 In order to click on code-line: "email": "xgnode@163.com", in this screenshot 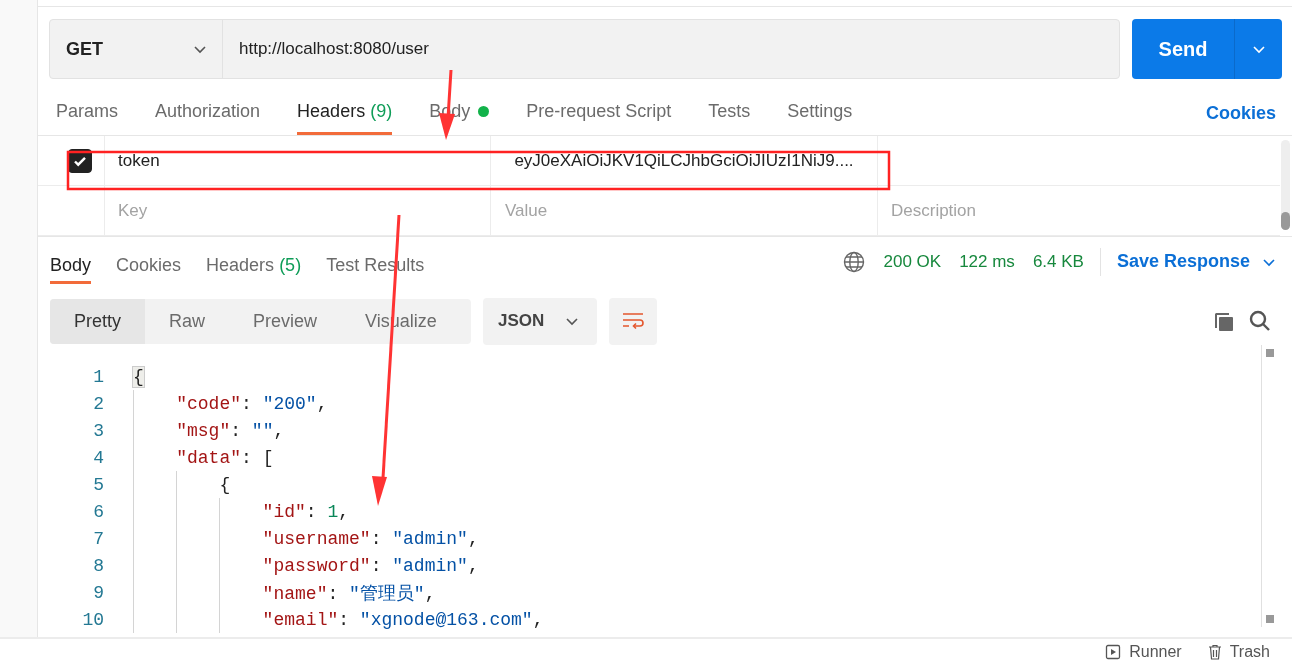, I will do `click(402, 619)`.